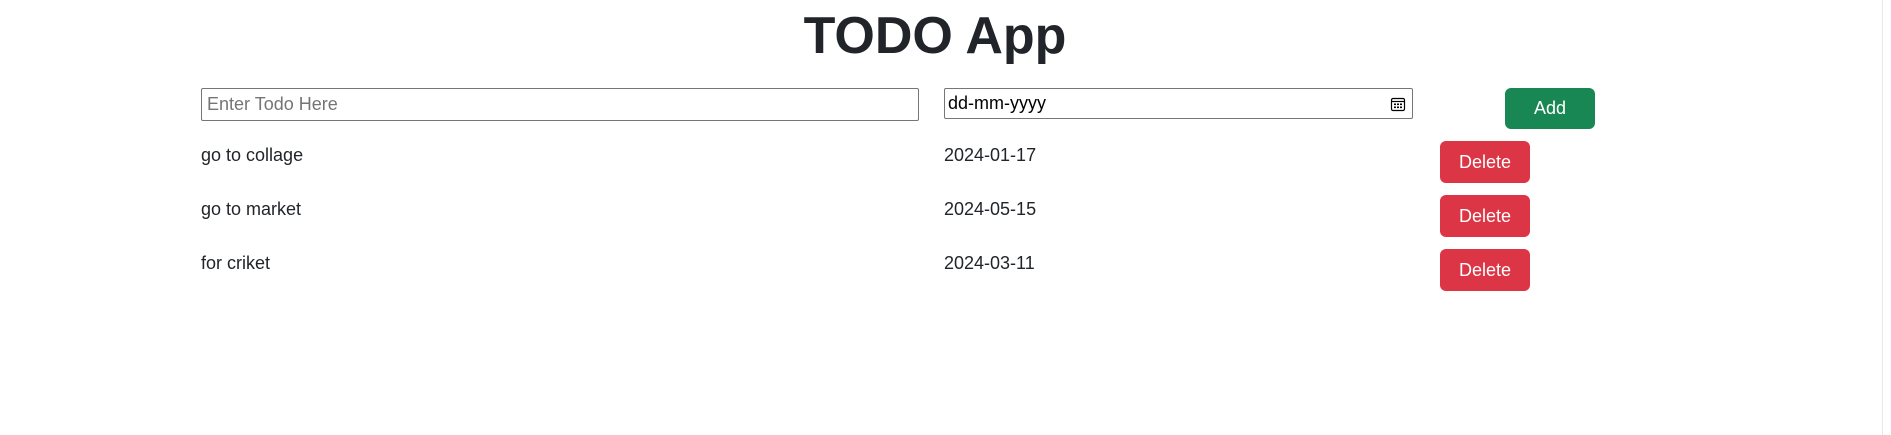  What do you see at coordinates (935, 36) in the screenshot?
I see `page-title: TODO App` at bounding box center [935, 36].